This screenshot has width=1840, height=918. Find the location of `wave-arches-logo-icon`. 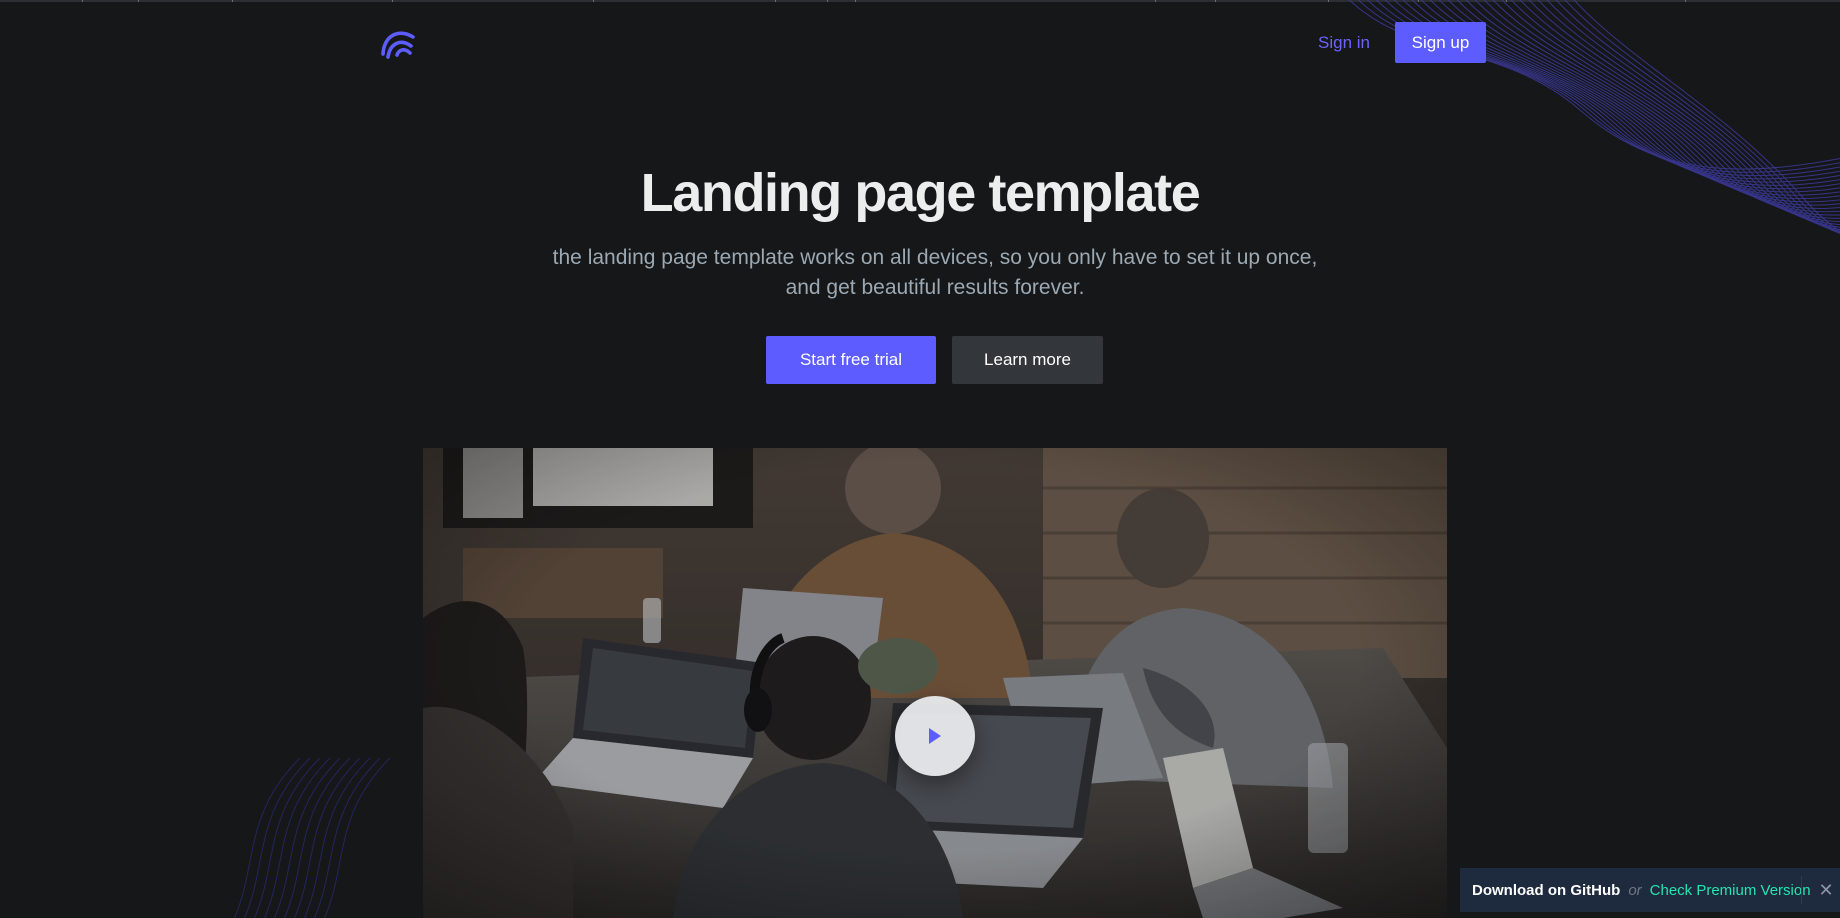

wave-arches-logo-icon is located at coordinates (398, 45).